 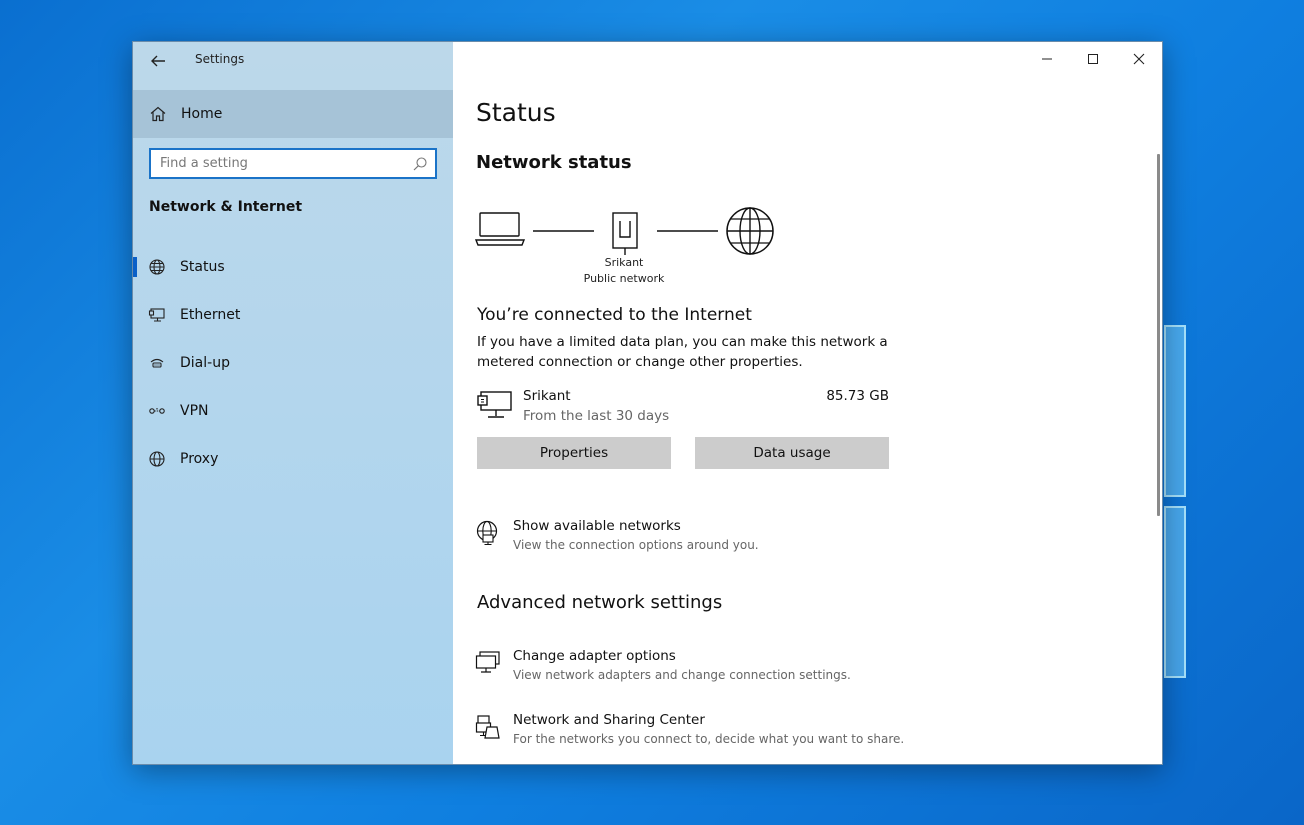 What do you see at coordinates (194, 411) in the screenshot?
I see `sidebar-item-label: VPN` at bounding box center [194, 411].